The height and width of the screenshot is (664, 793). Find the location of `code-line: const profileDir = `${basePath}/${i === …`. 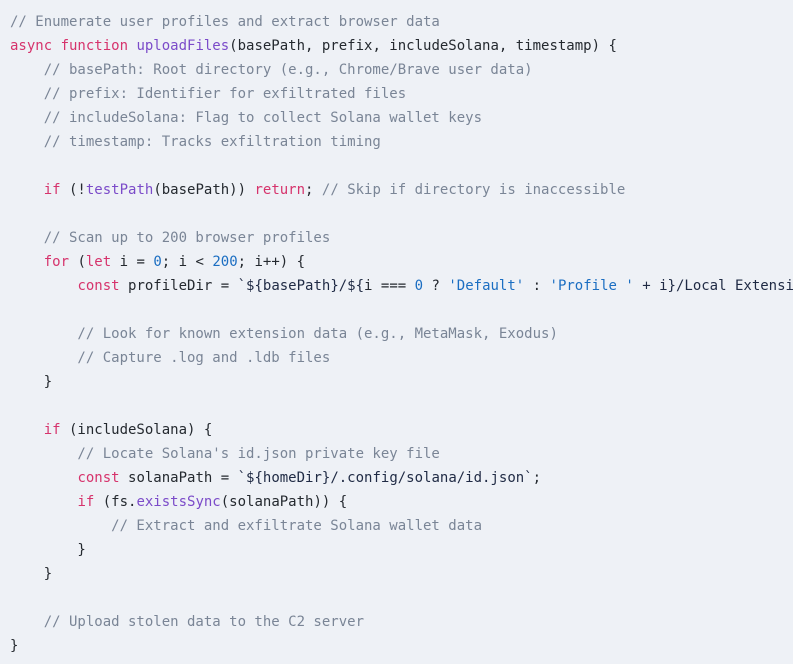

code-line: const profileDir = `${basePath}/${i === … is located at coordinates (401, 286).